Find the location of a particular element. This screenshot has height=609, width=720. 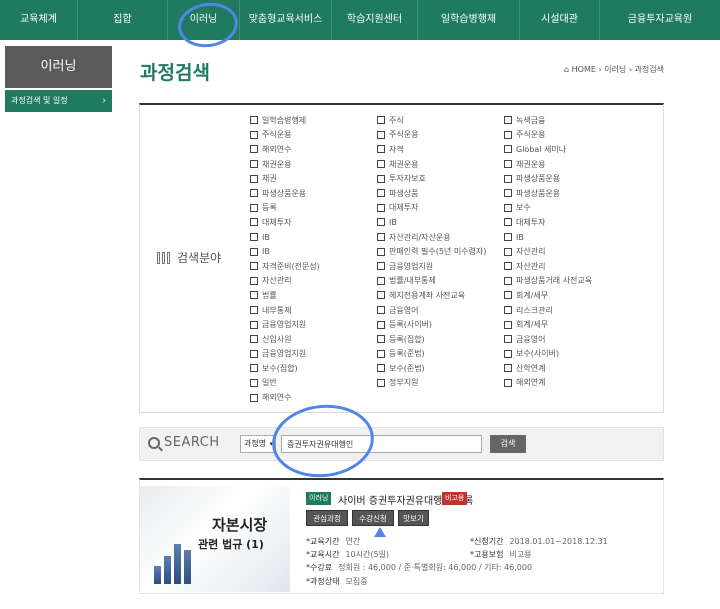

filter-checkbox: 보수(사이버) is located at coordinates (548, 354).